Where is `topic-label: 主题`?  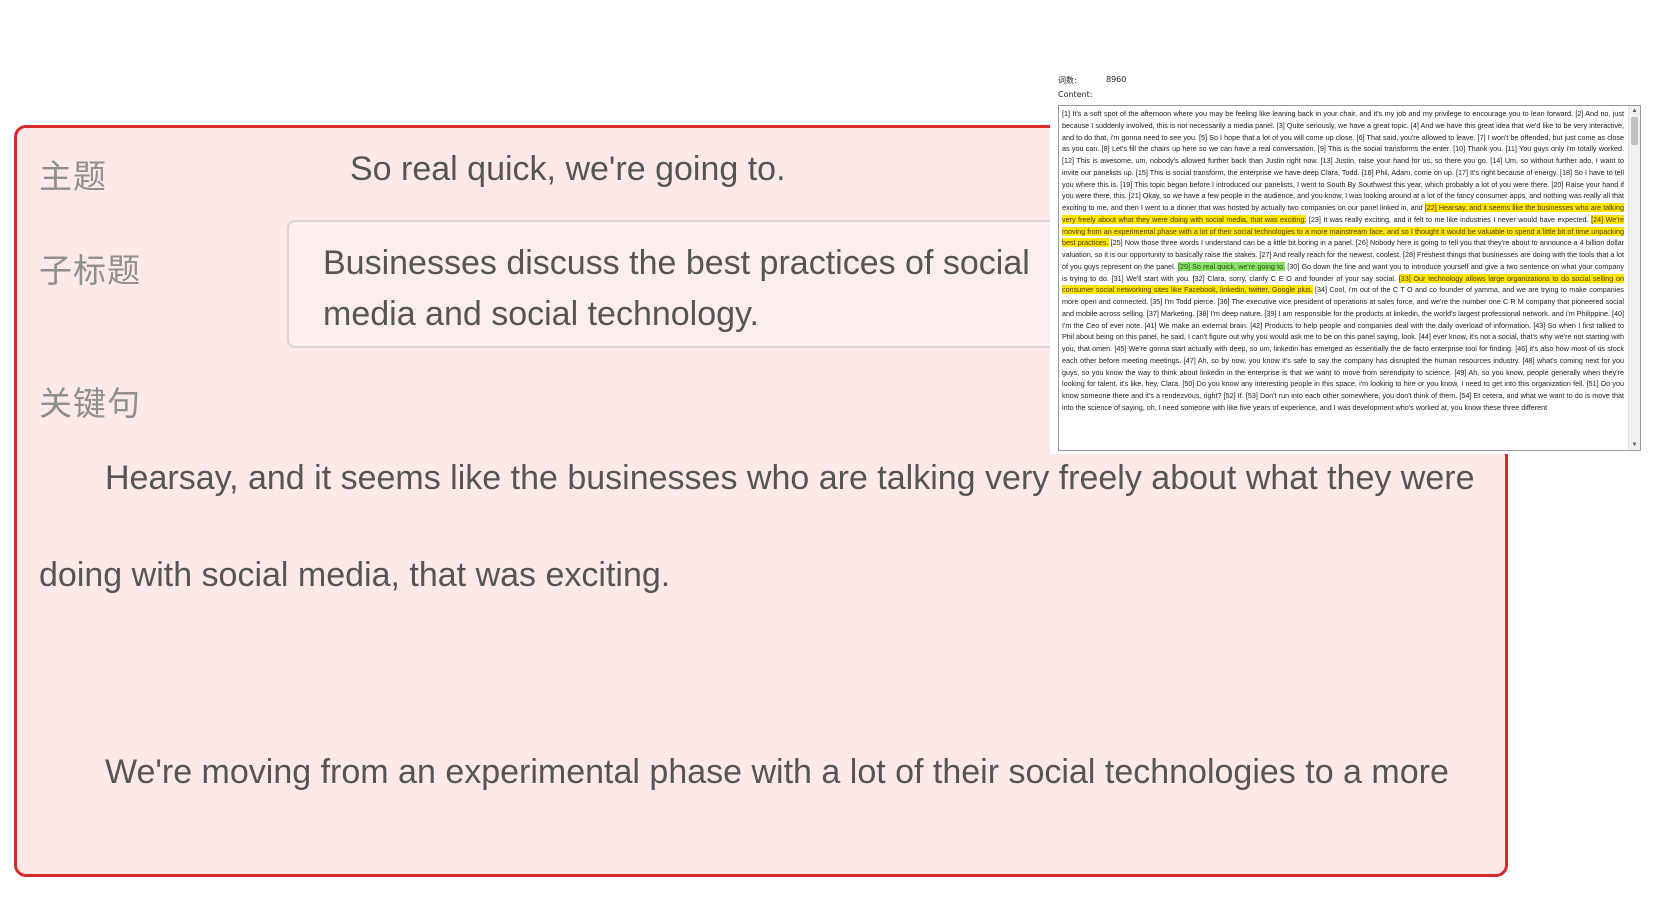
topic-label: 主题 is located at coordinates (73, 176).